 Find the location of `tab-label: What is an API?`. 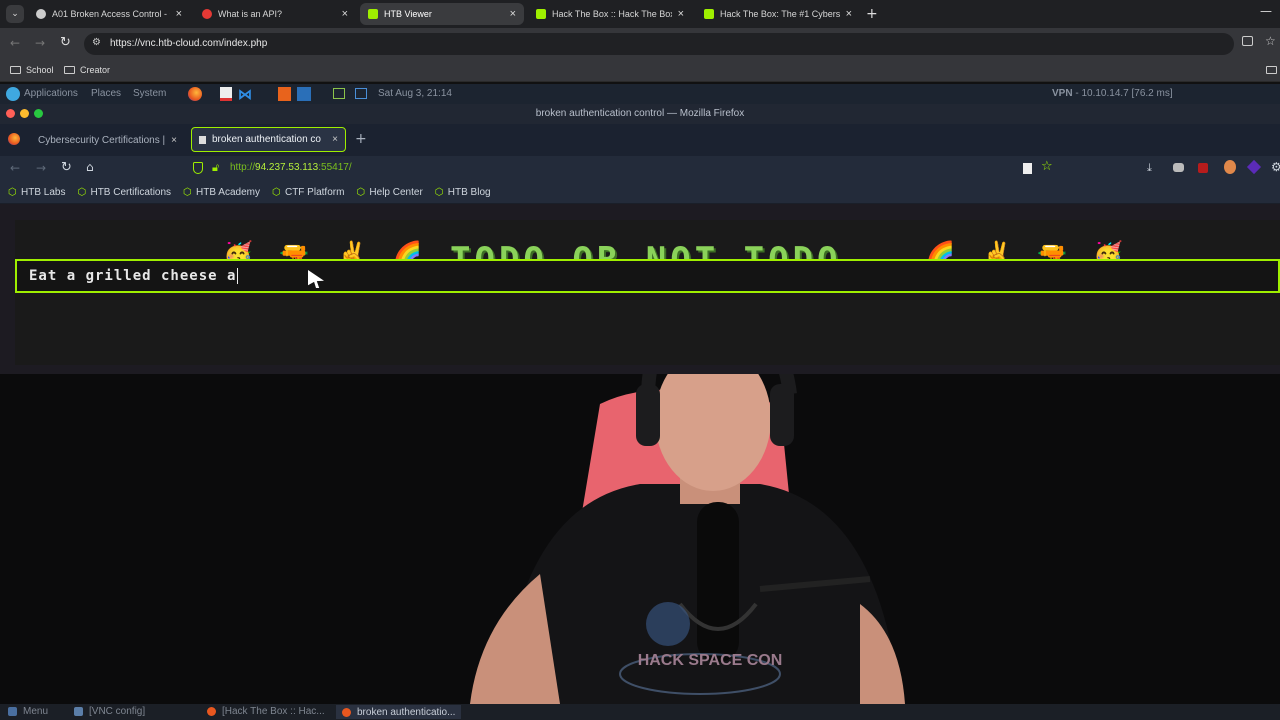

tab-label: What is an API? is located at coordinates (250, 14).